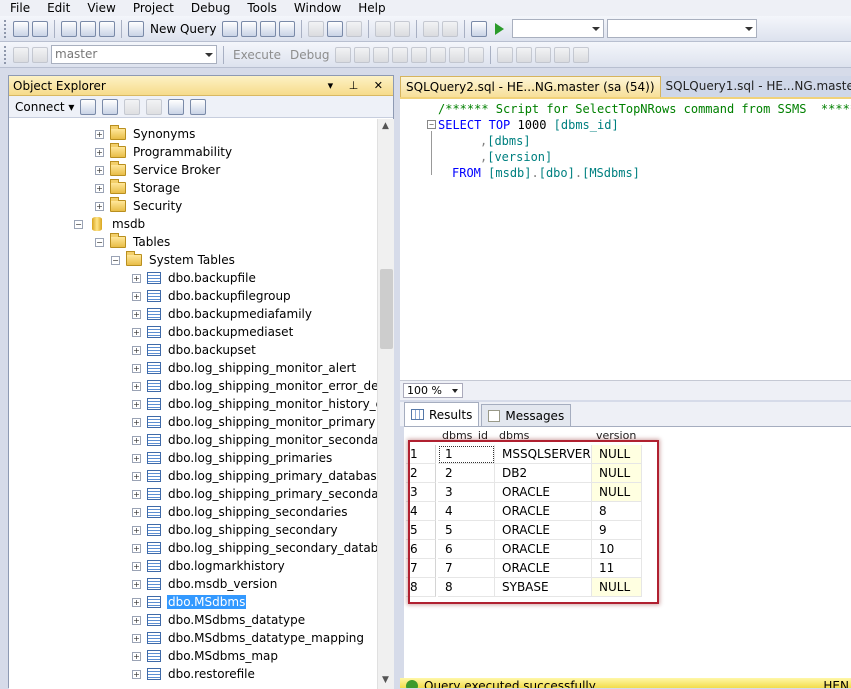  What do you see at coordinates (335, 28) in the screenshot?
I see `copy-icon` at bounding box center [335, 28].